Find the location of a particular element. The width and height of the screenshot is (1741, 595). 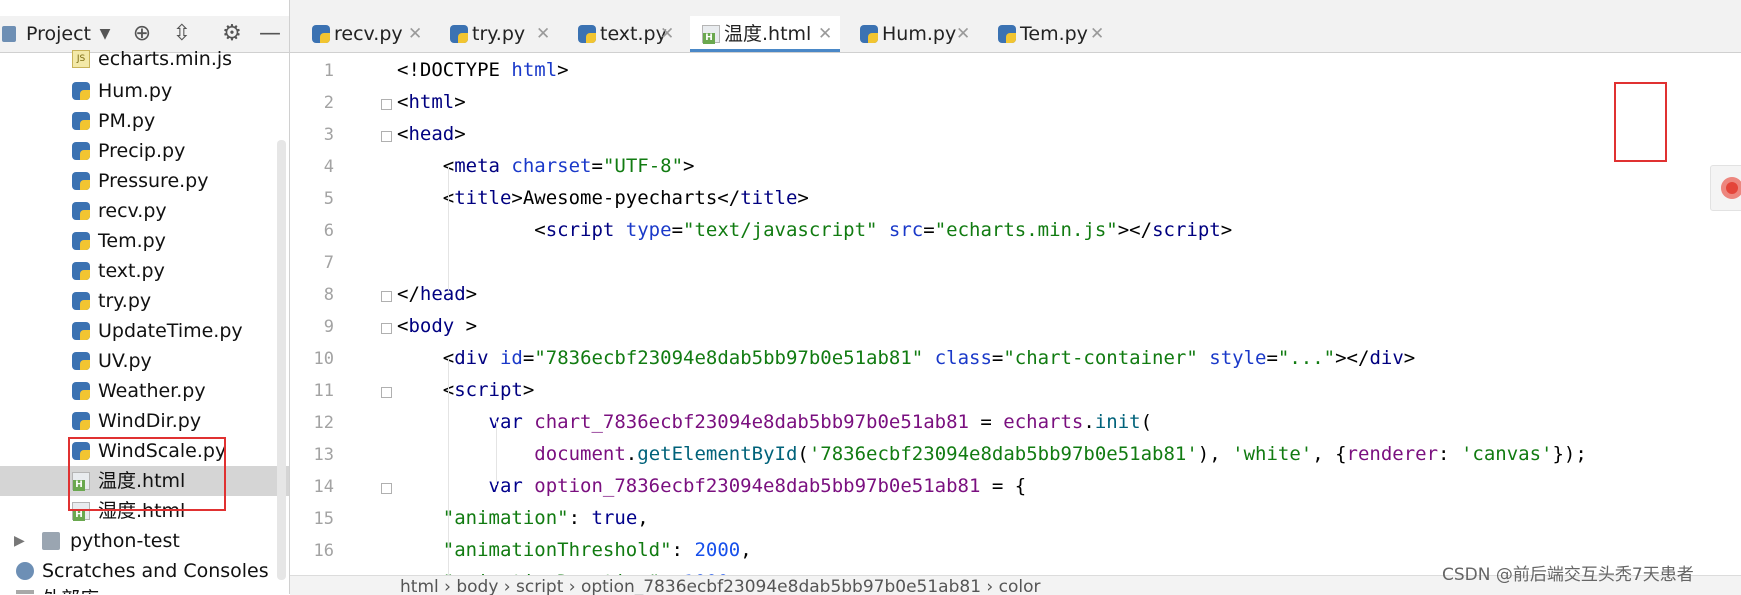

tree-item-label: Weather.py is located at coordinates (152, 391).